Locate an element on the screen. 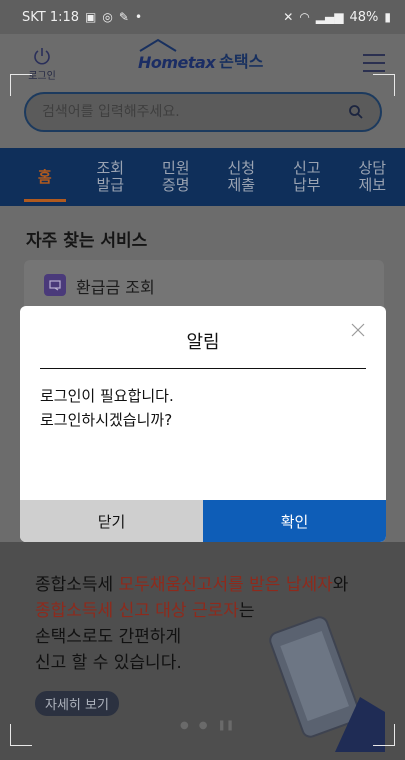 This screenshot has height=760, width=405. phone-illustration-icon is located at coordinates (327, 684).